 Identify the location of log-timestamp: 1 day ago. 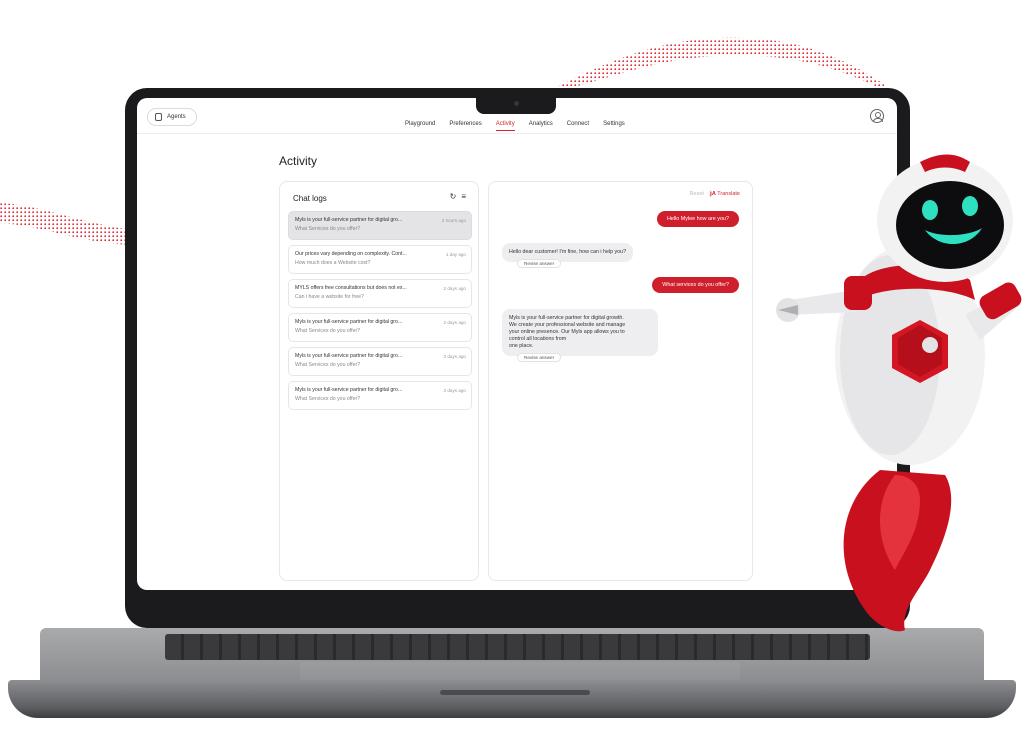
(455, 254).